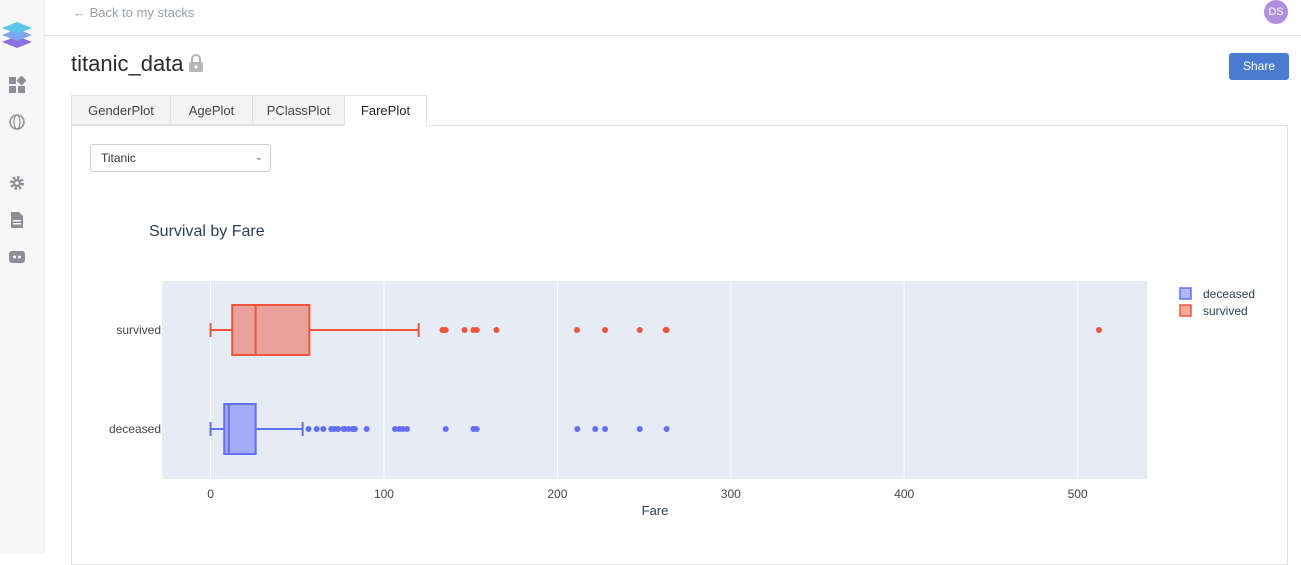 The height and width of the screenshot is (565, 1301). I want to click on tab-ageplot: AgePlot, so click(211, 110).